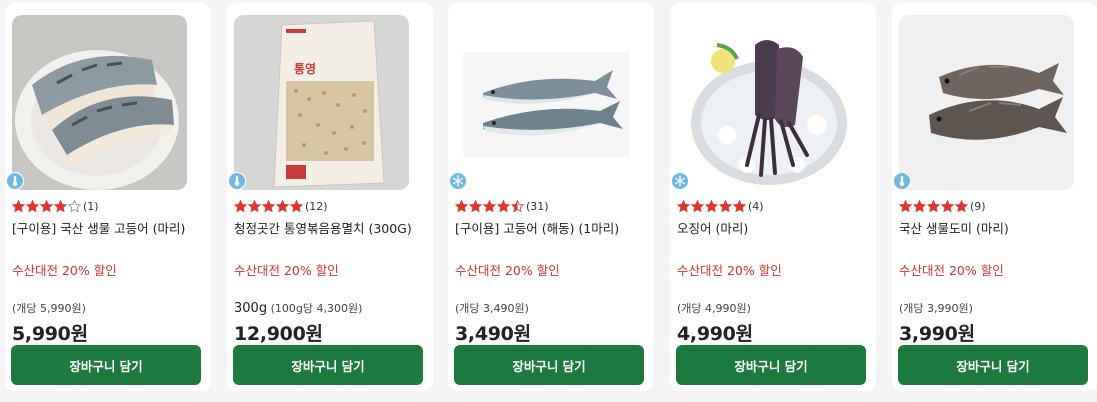 The width and height of the screenshot is (1097, 402). Describe the element at coordinates (316, 206) in the screenshot. I see `rating-count: (12)` at that location.